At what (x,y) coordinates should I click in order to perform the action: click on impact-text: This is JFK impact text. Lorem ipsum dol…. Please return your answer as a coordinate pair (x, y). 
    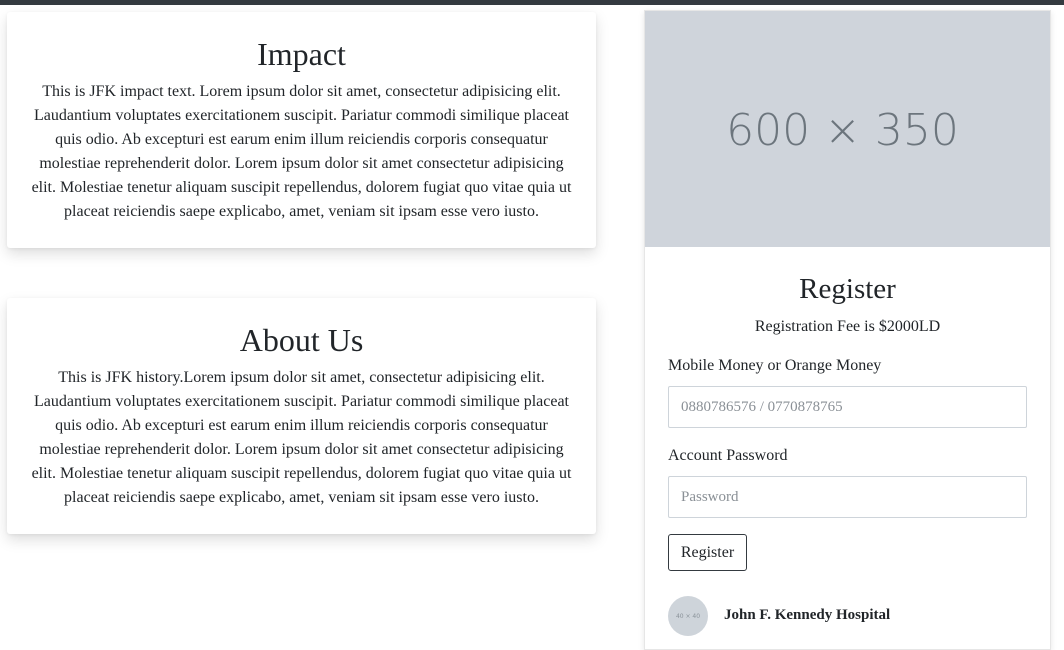
    Looking at the image, I should click on (301, 151).